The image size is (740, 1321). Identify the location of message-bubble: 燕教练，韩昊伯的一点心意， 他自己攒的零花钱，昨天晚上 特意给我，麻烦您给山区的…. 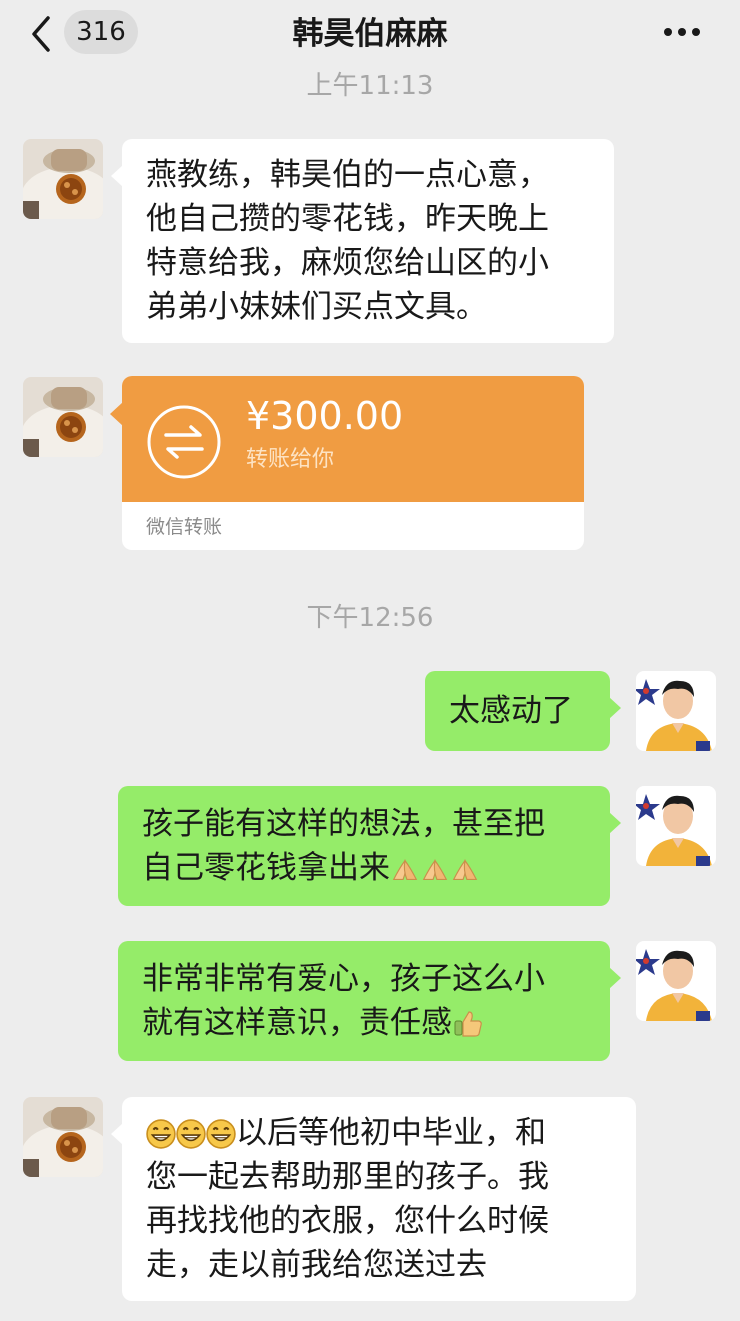
(362, 241).